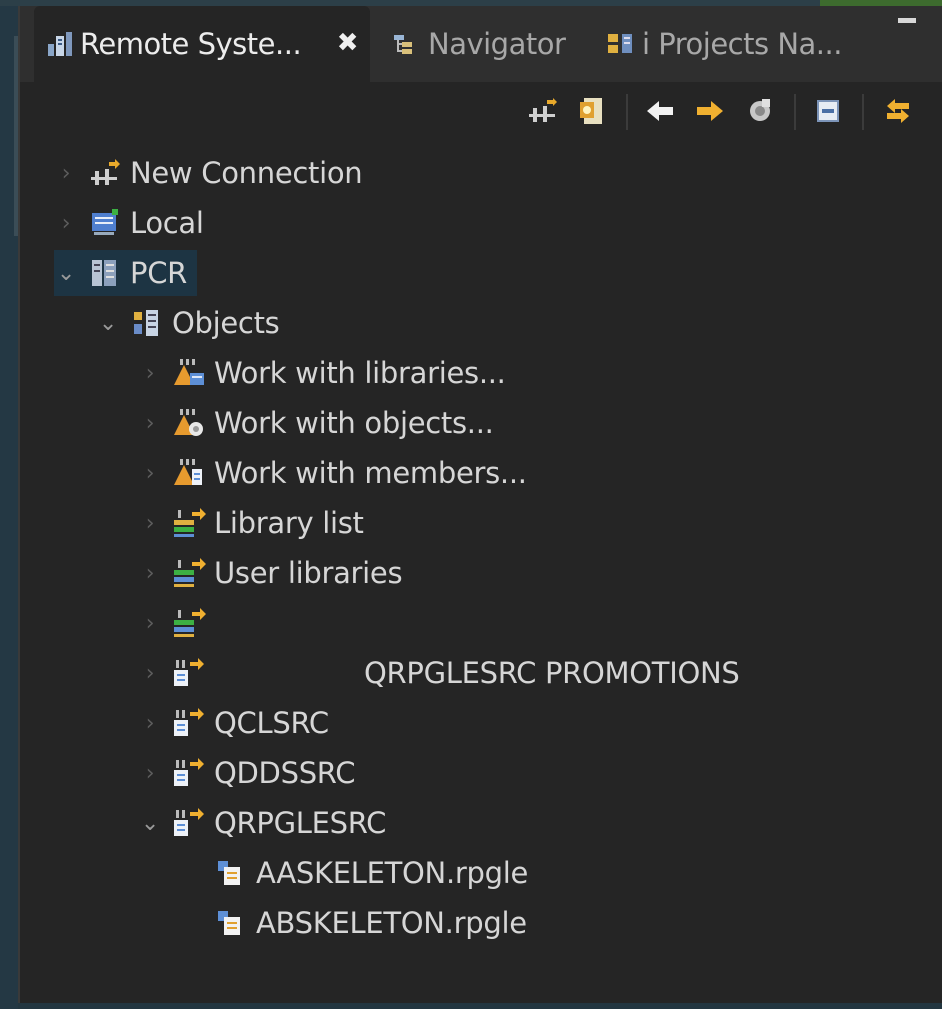 The height and width of the screenshot is (1009, 942). I want to click on tree-item-label: AASKELETON.rpgle, so click(392, 873).